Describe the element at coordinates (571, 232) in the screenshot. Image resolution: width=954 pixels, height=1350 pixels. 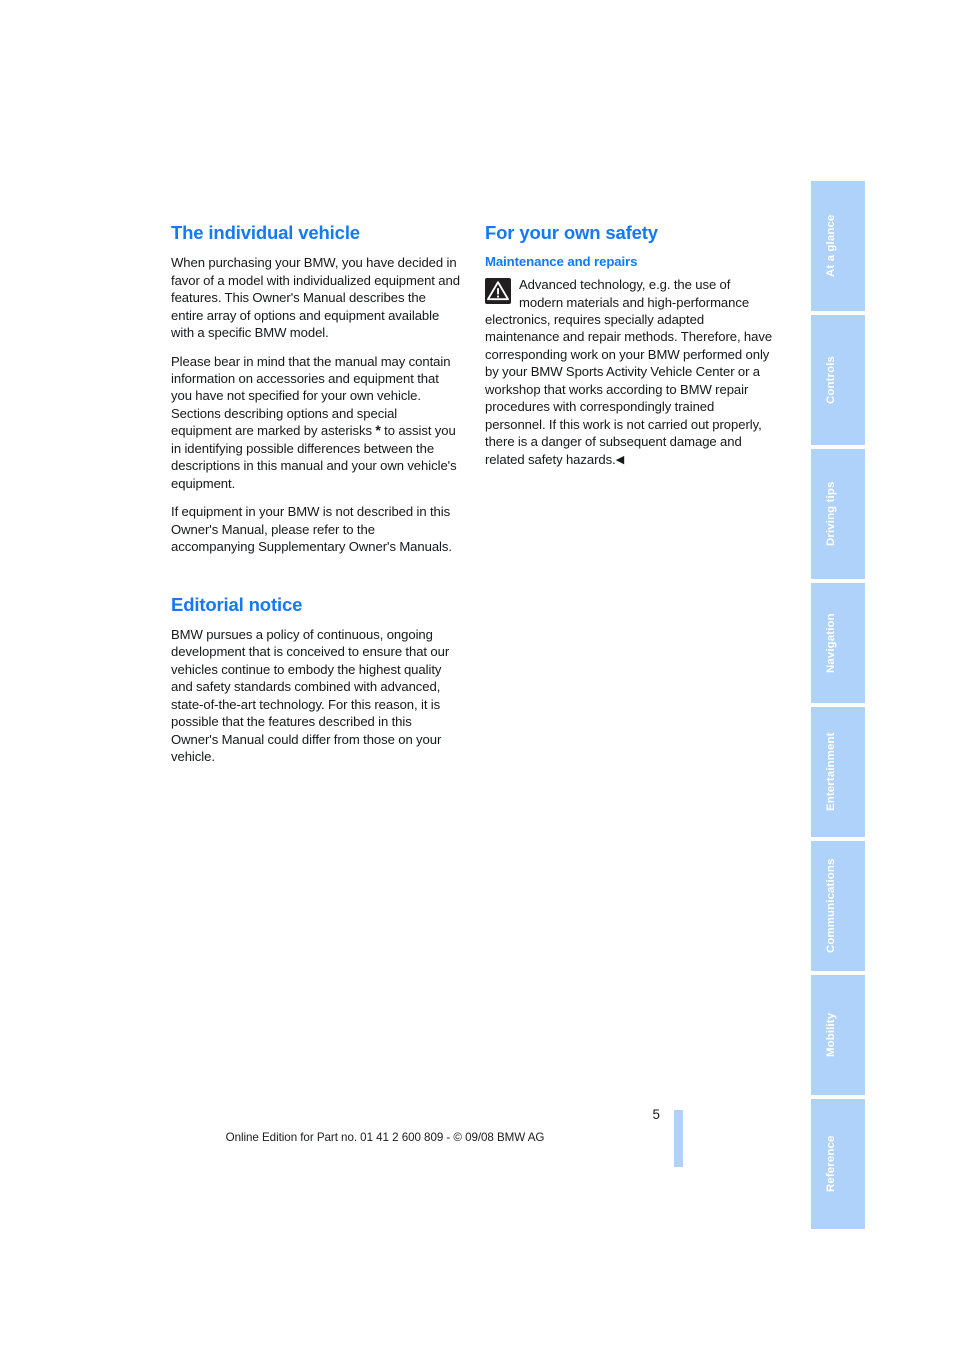
I see `page-title-for-your-own-safety: For your own safety` at that location.